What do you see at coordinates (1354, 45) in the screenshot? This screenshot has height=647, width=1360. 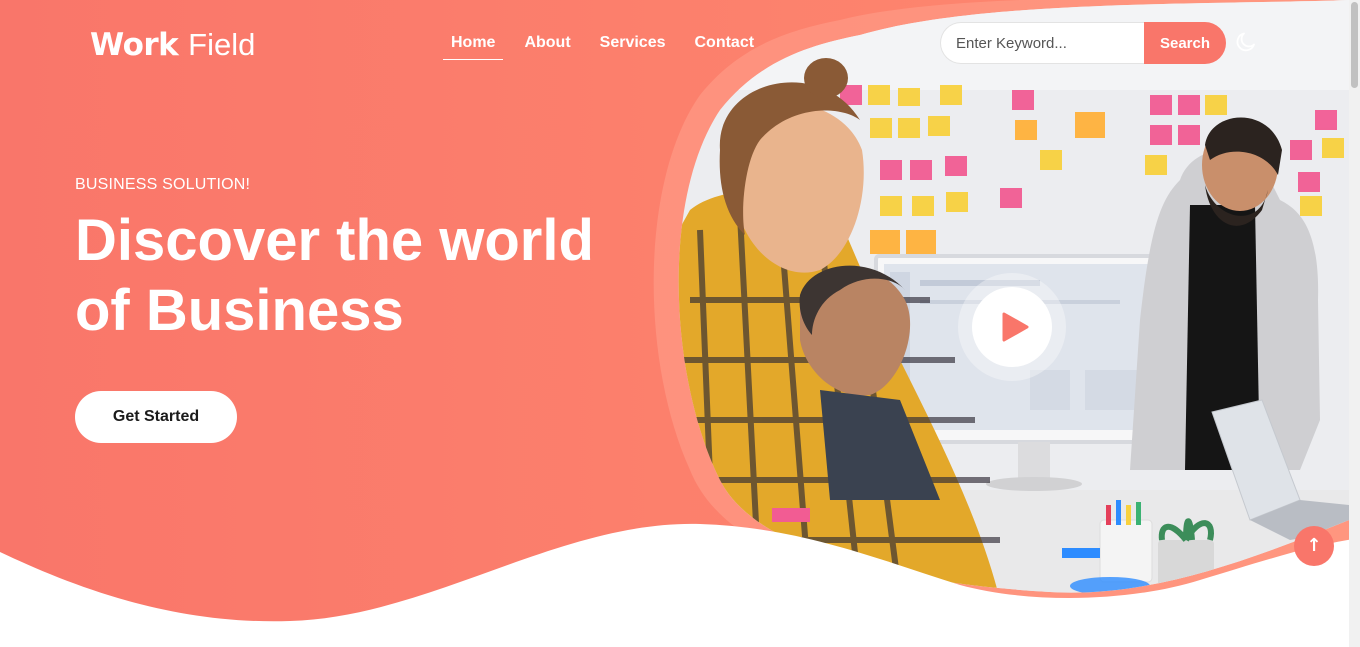 I see `scrollbar-thumb` at bounding box center [1354, 45].